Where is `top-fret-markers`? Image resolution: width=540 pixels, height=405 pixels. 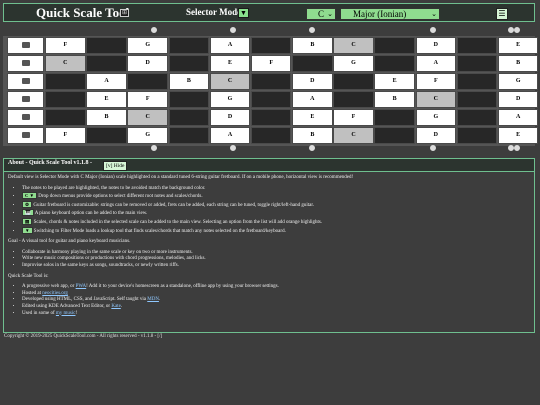 top-fret-markers is located at coordinates (269, 31).